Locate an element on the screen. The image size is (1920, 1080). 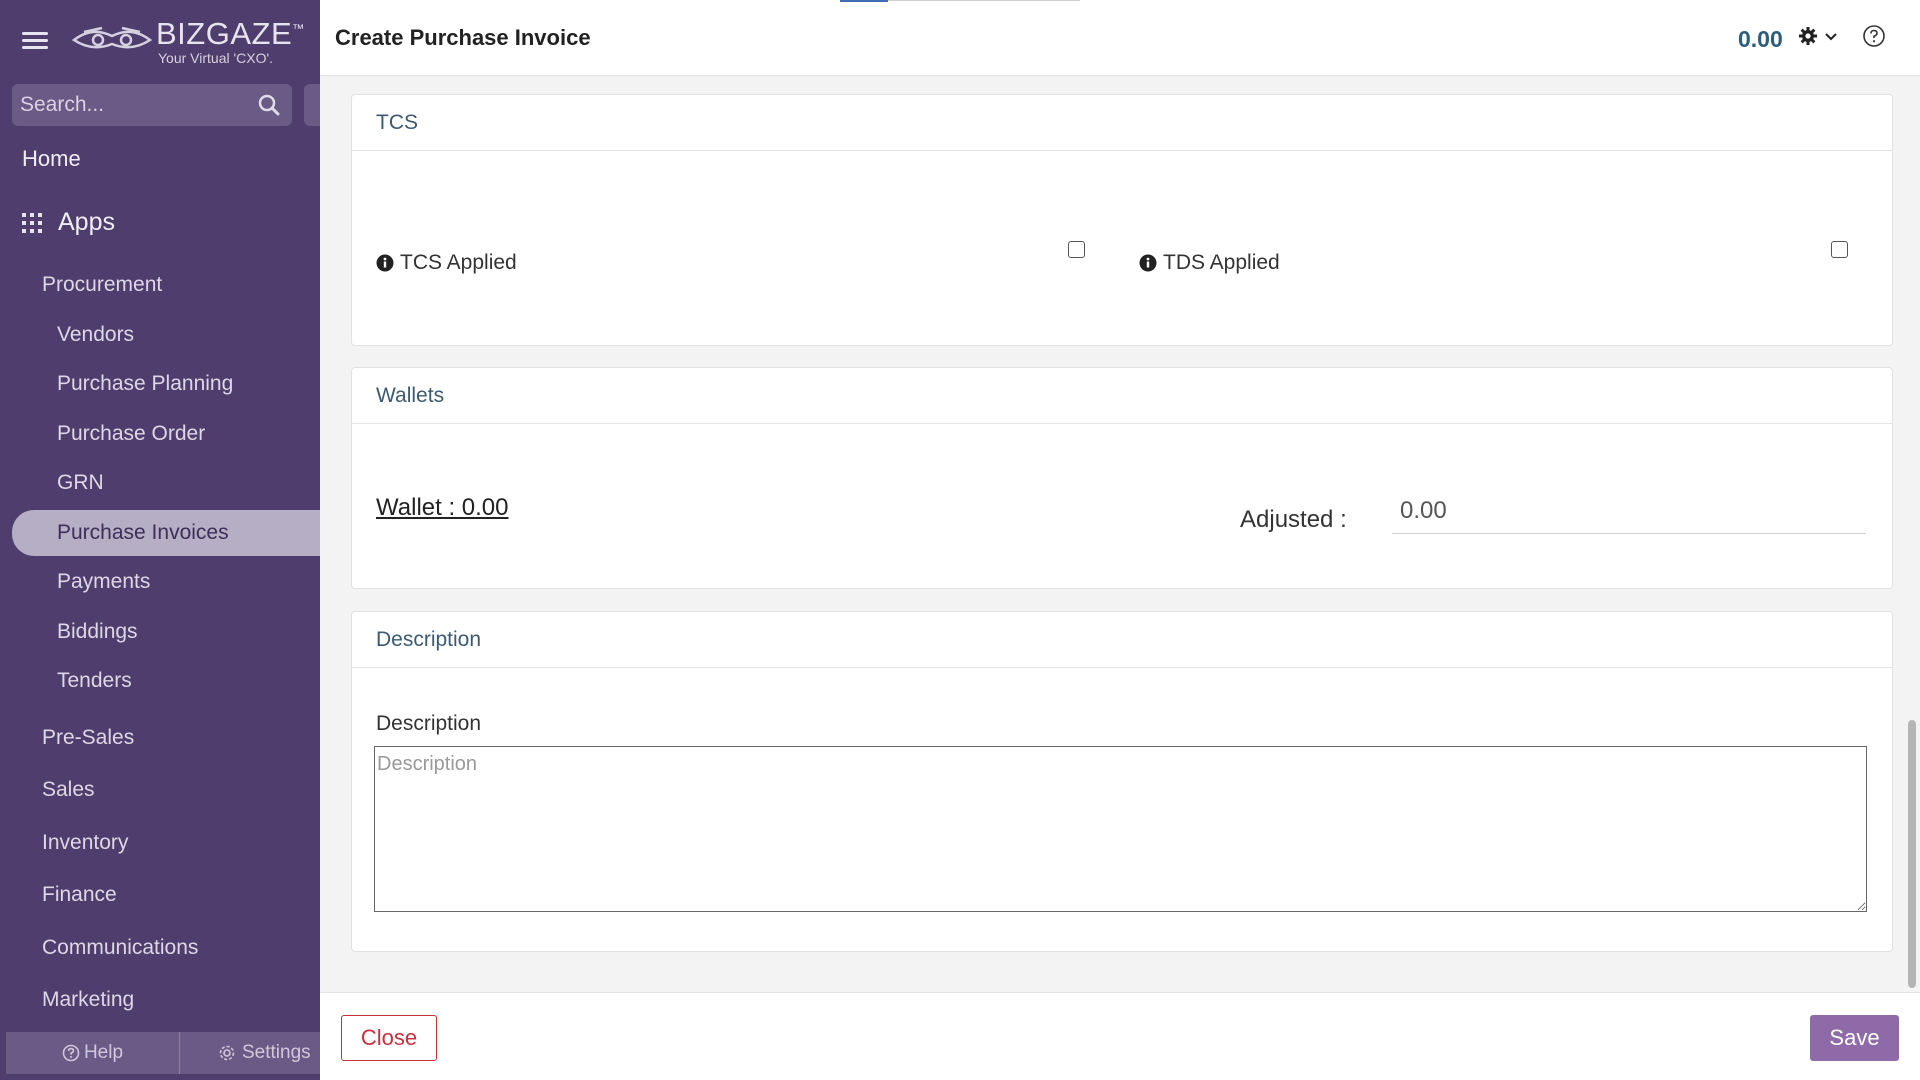
tcs-applied-field: TCS Applied is located at coordinates (446, 263).